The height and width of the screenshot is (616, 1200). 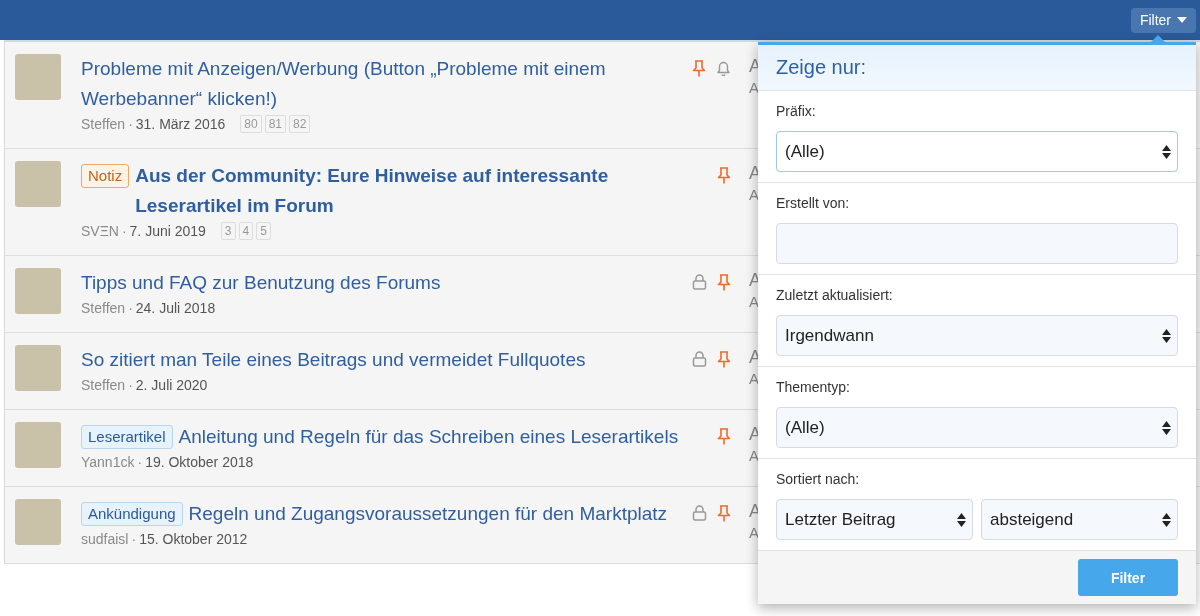 I want to click on select-dropdown: Irgendwann, so click(x=977, y=335).